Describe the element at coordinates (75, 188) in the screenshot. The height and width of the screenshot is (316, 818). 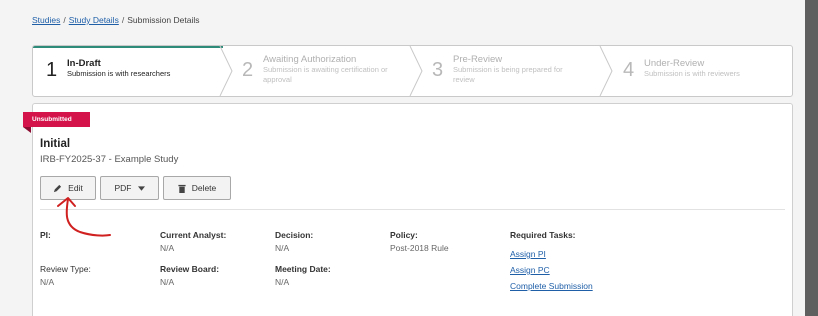
I see `edit-button-label: Edit` at that location.